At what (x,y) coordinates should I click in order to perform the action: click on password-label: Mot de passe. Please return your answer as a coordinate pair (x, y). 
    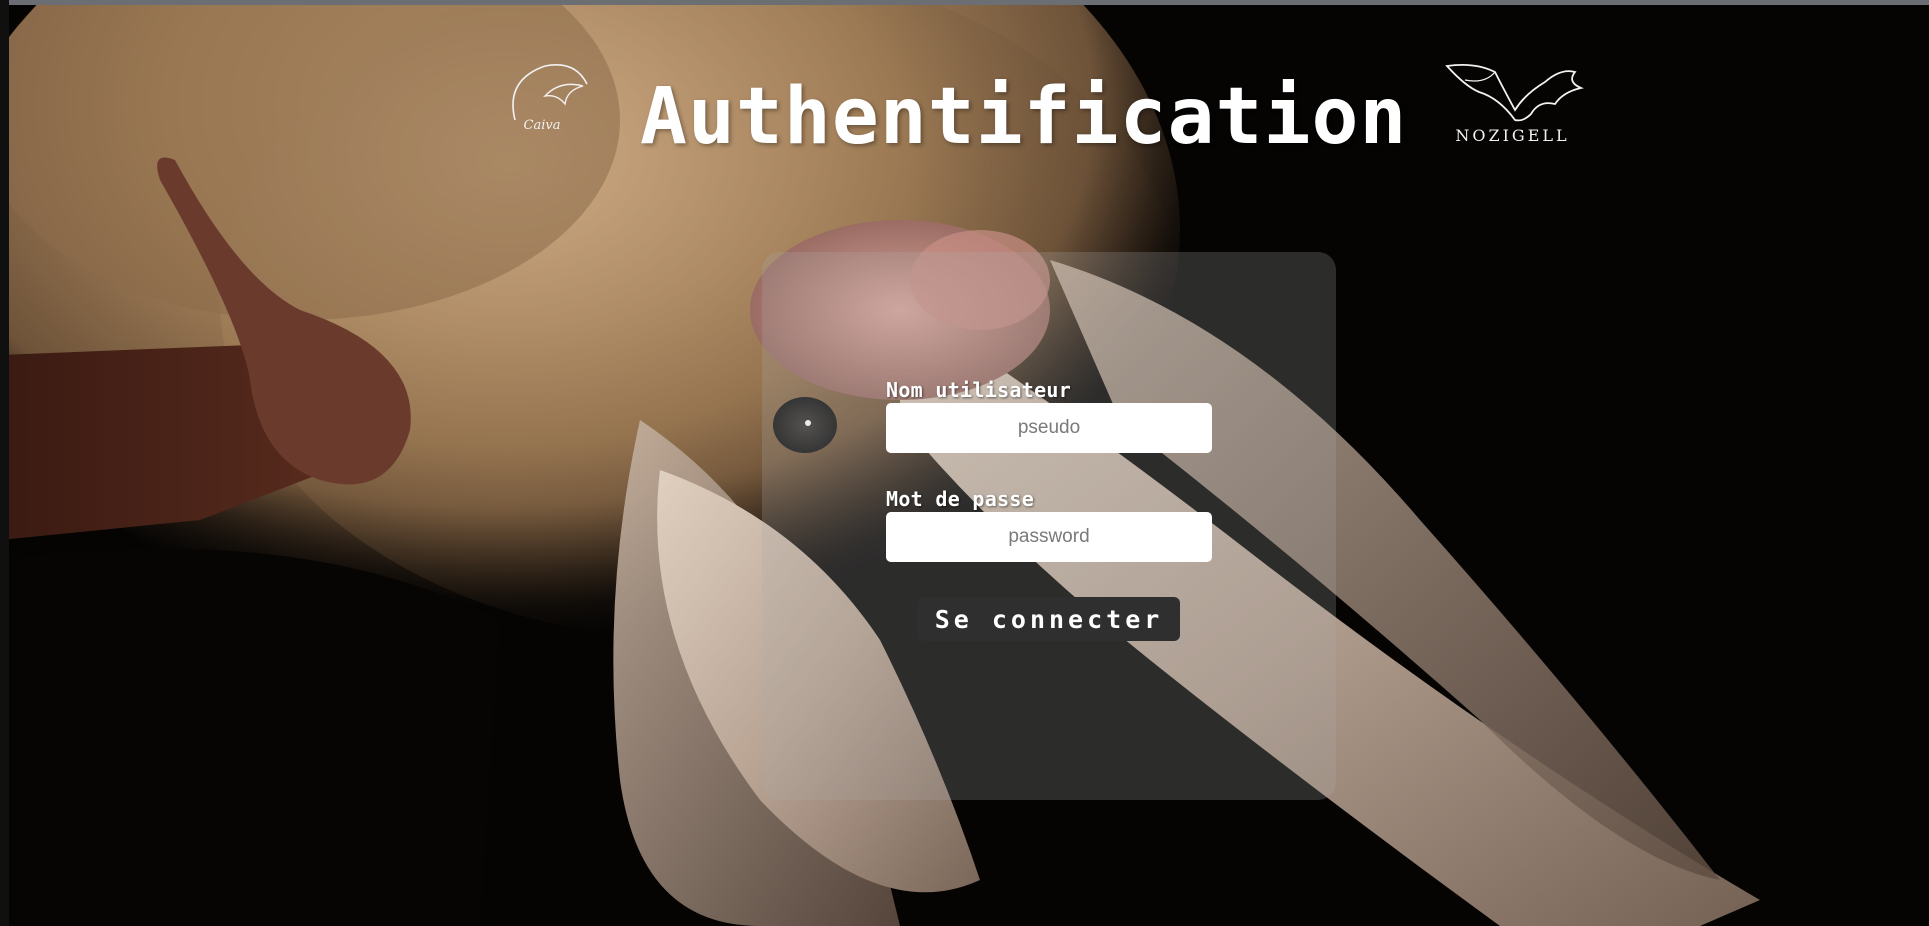
    Looking at the image, I should click on (960, 499).